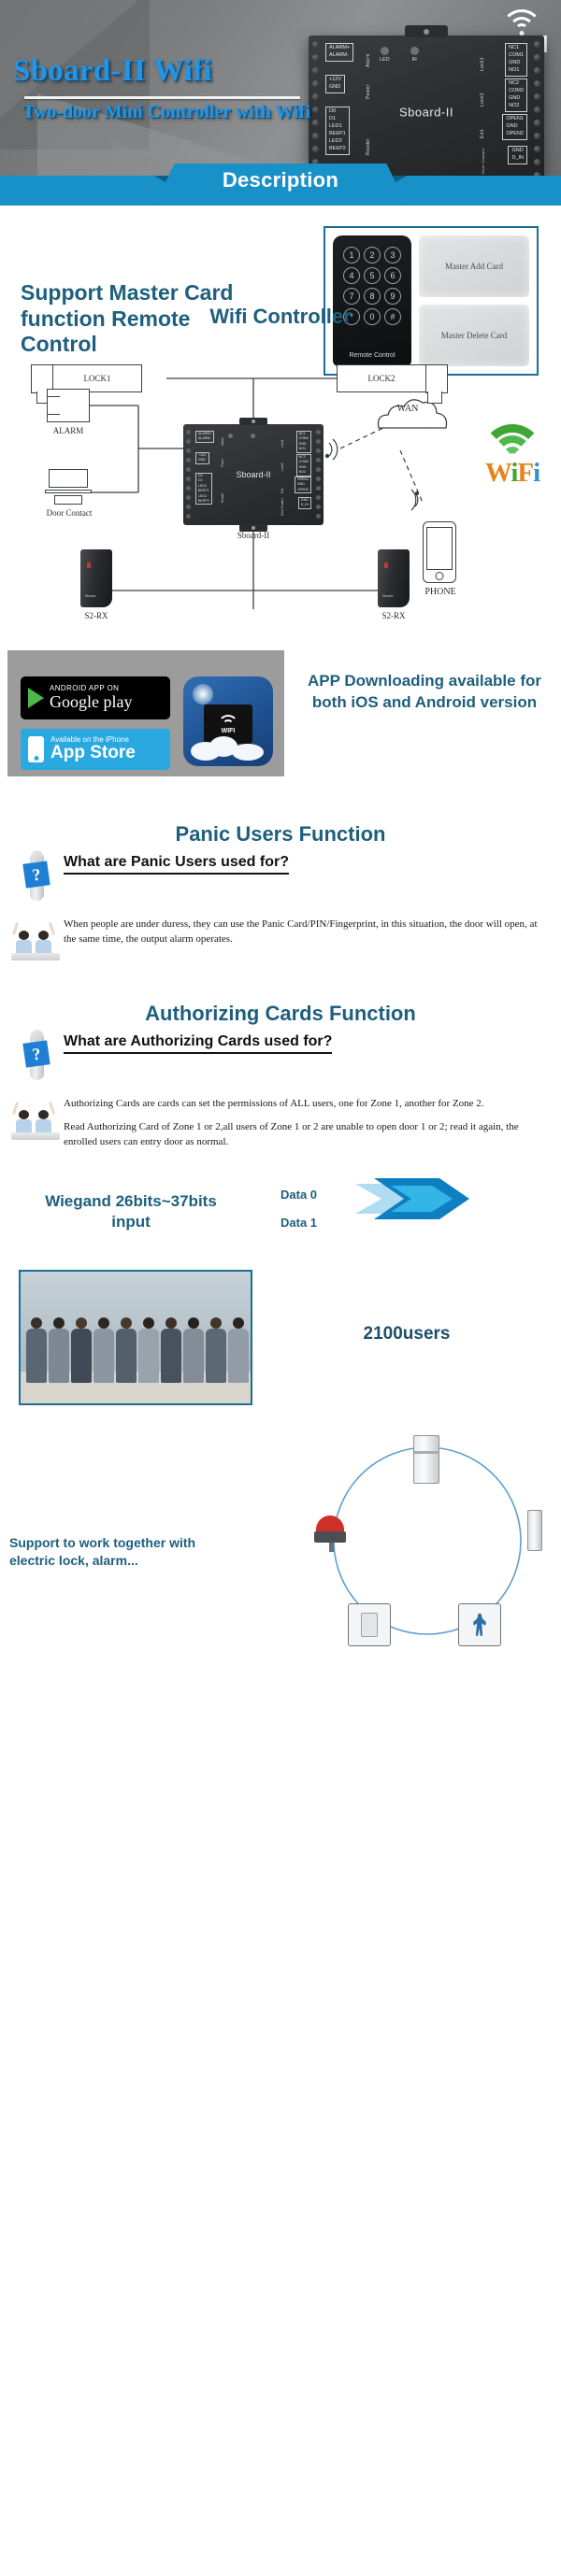 The image size is (561, 2576). What do you see at coordinates (303, 485) in the screenshot?
I see `diag-group-exit: OPEN1 GND OPEN2` at bounding box center [303, 485].